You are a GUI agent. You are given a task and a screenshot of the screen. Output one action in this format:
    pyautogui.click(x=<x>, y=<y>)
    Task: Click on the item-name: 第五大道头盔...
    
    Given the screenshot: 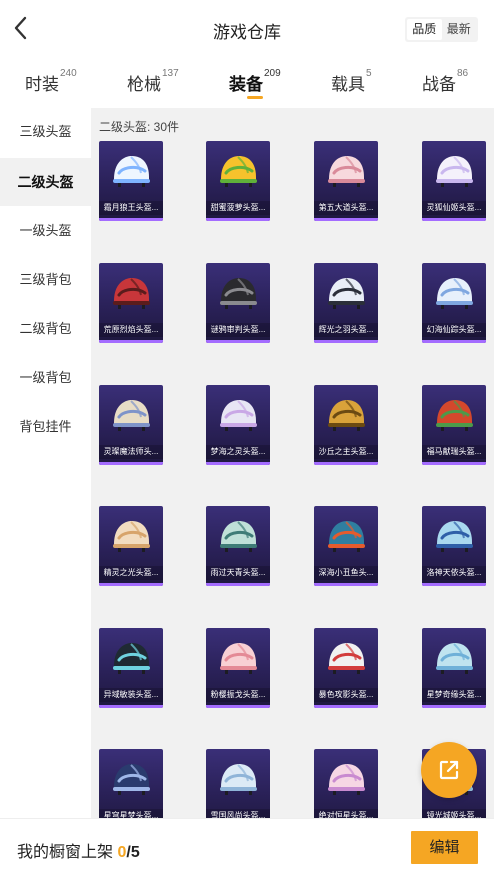 What is the action you would take?
    pyautogui.click(x=346, y=208)
    